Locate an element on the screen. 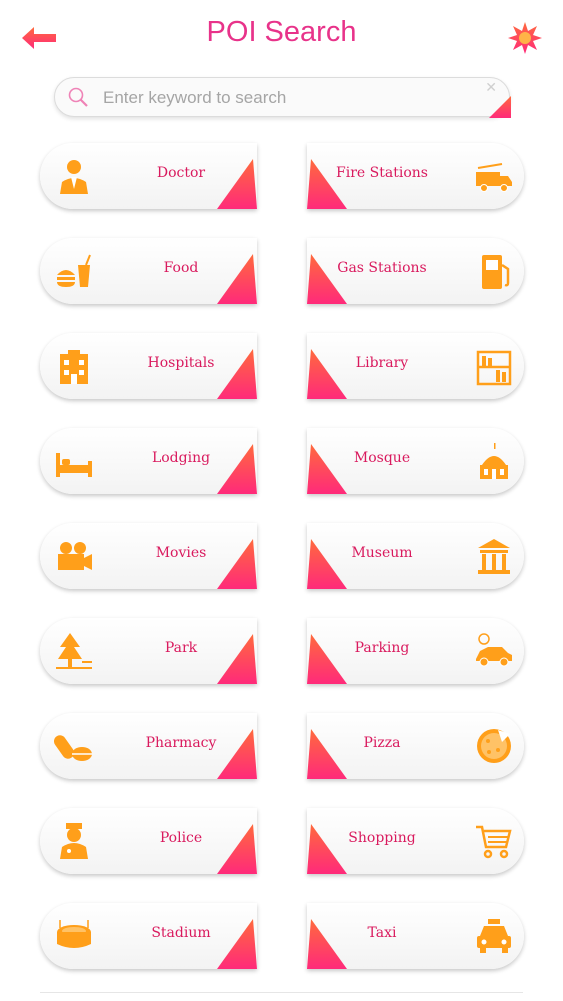  category-card-stadium: Stadium is located at coordinates (148, 936).